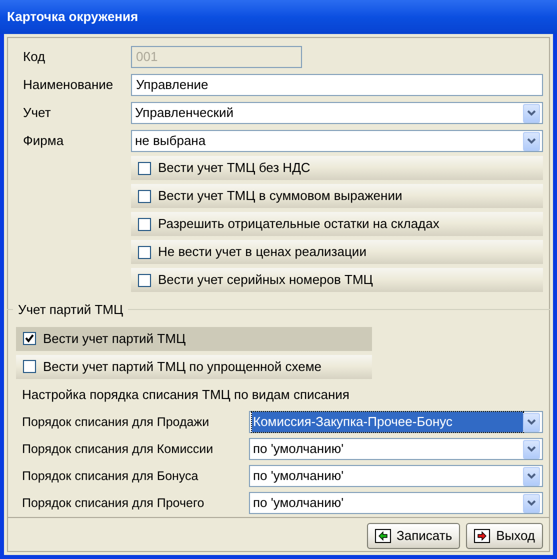 The width and height of the screenshot is (557, 559). I want to click on checkbox-row: Не вести учет в ценах реализации, so click(337, 252).